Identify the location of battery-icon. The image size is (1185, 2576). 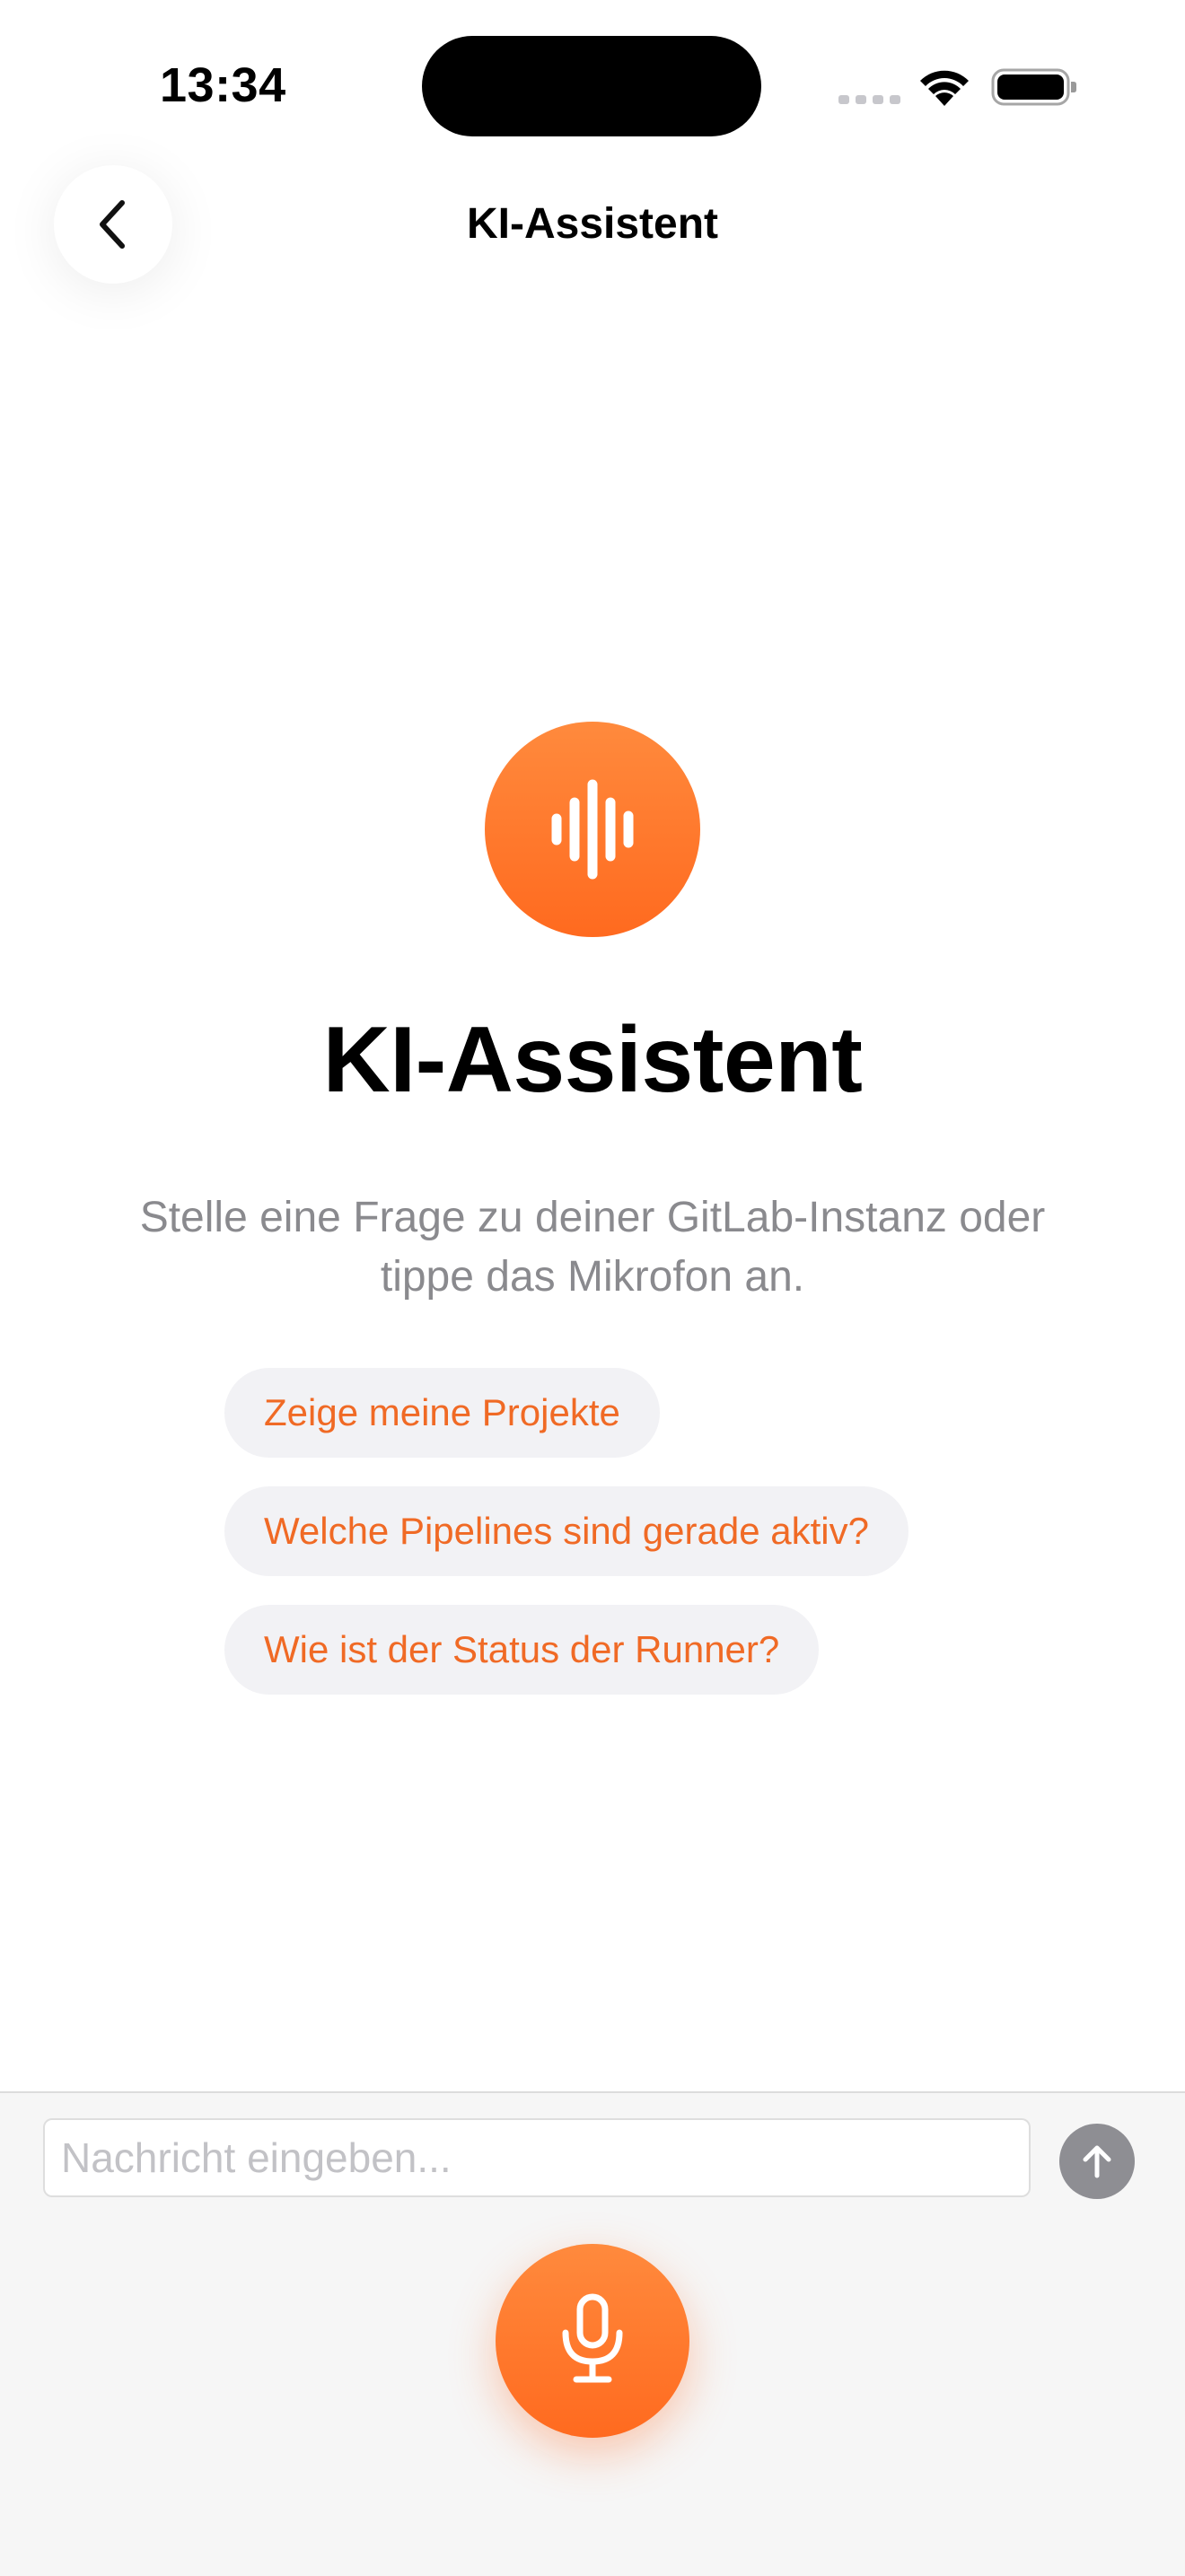
(1033, 87).